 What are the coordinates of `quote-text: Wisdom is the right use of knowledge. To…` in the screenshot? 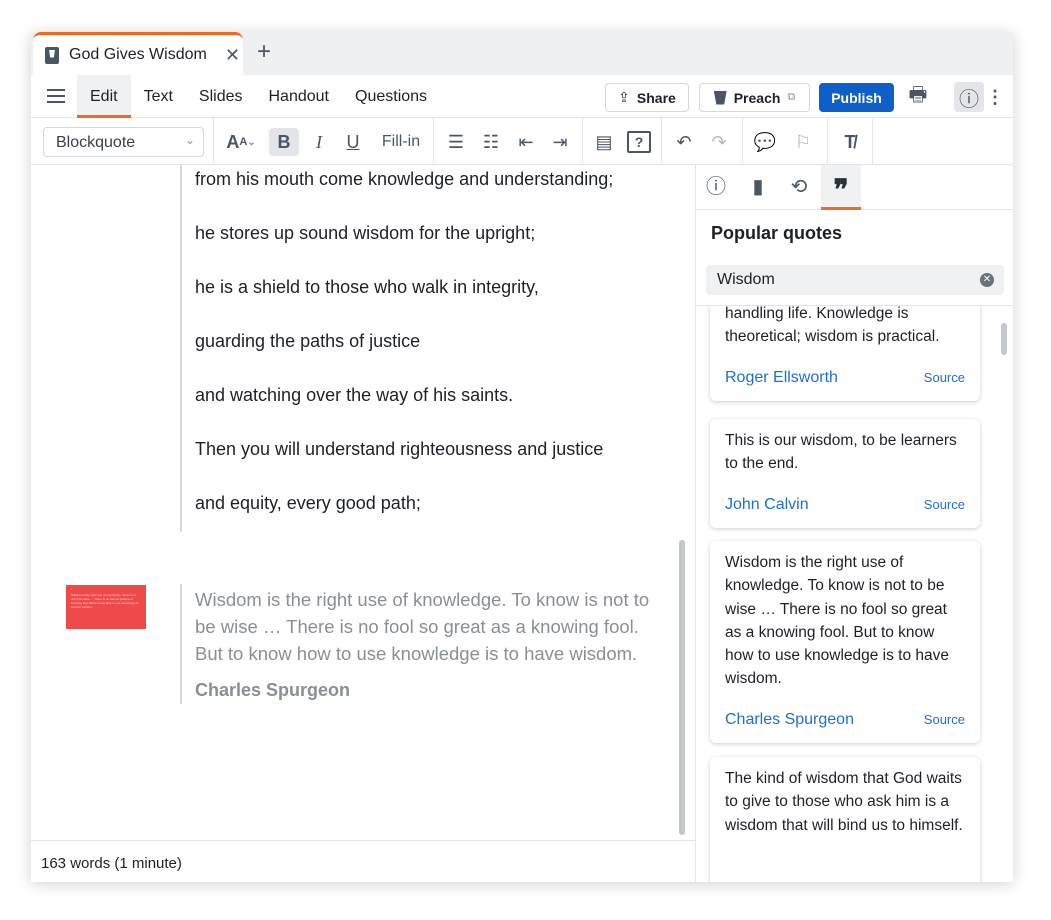 It's located at (837, 621).